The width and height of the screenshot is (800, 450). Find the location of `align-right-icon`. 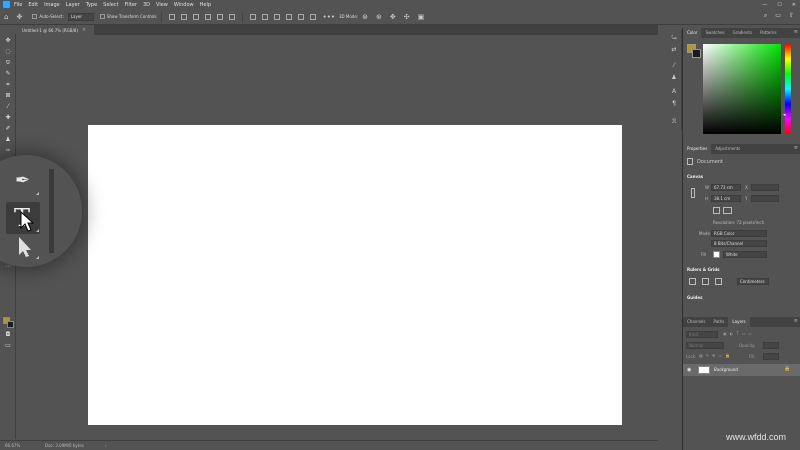

align-right-icon is located at coordinates (195, 16).